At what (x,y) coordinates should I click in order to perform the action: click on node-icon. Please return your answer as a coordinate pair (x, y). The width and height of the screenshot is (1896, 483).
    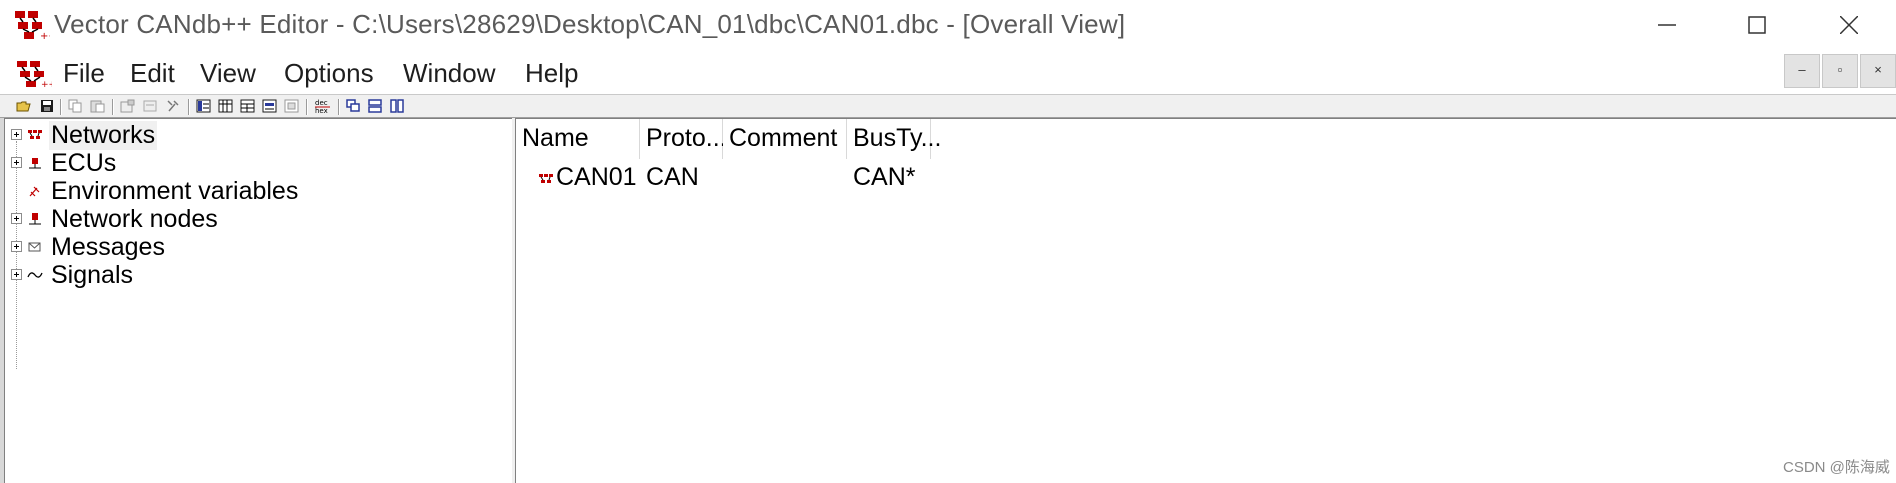
    Looking at the image, I should click on (35, 219).